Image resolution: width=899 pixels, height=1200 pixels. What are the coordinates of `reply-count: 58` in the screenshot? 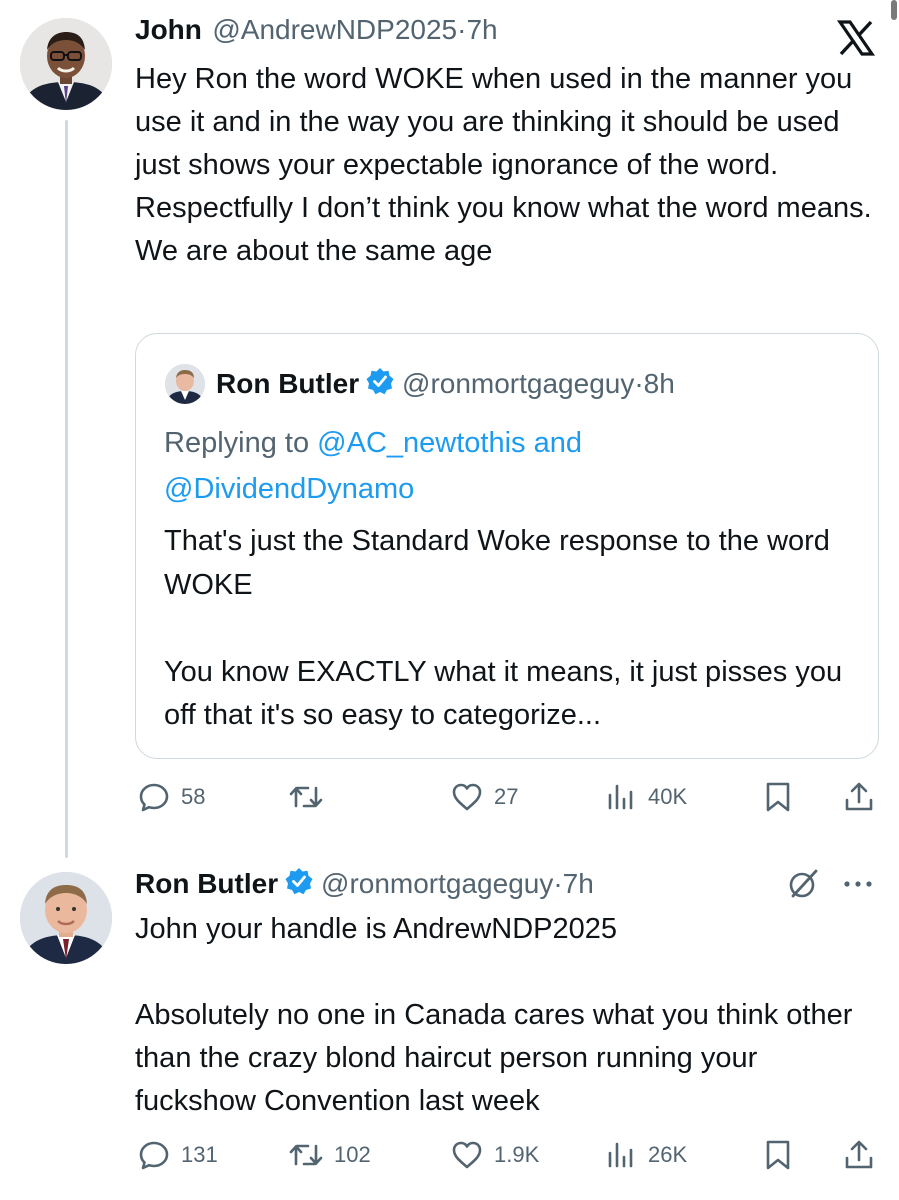 It's located at (193, 796).